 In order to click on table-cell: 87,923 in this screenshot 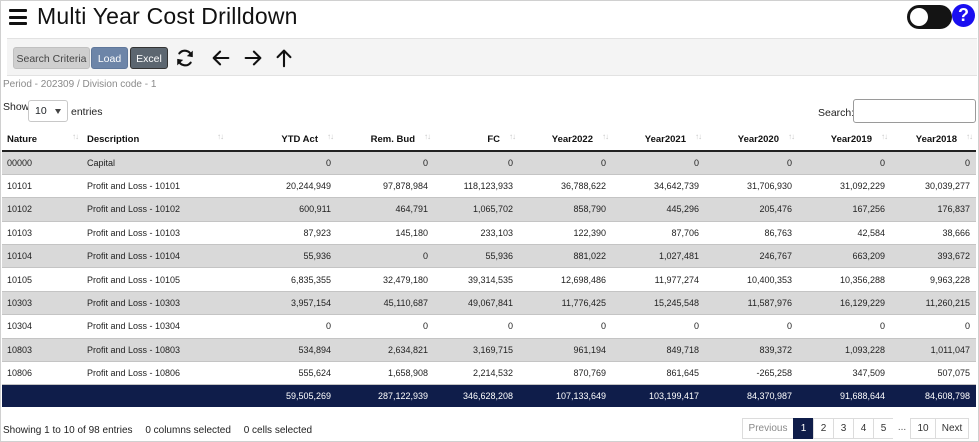, I will do `click(282, 233)`.